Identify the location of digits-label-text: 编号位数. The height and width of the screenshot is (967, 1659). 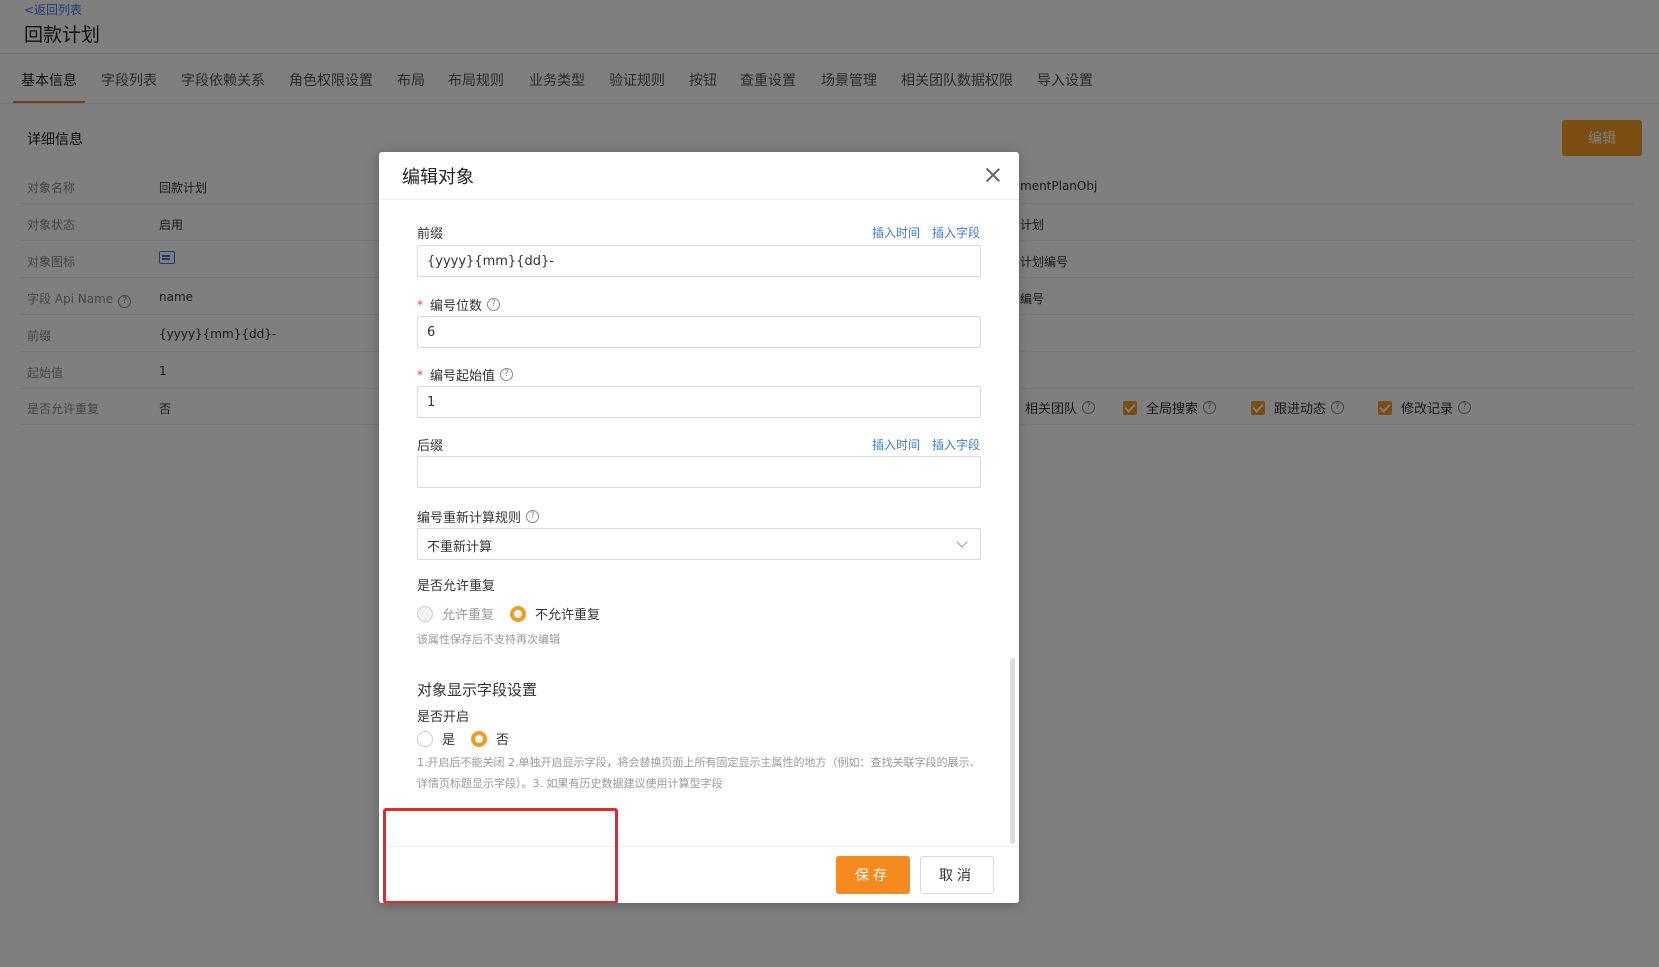
(456, 306).